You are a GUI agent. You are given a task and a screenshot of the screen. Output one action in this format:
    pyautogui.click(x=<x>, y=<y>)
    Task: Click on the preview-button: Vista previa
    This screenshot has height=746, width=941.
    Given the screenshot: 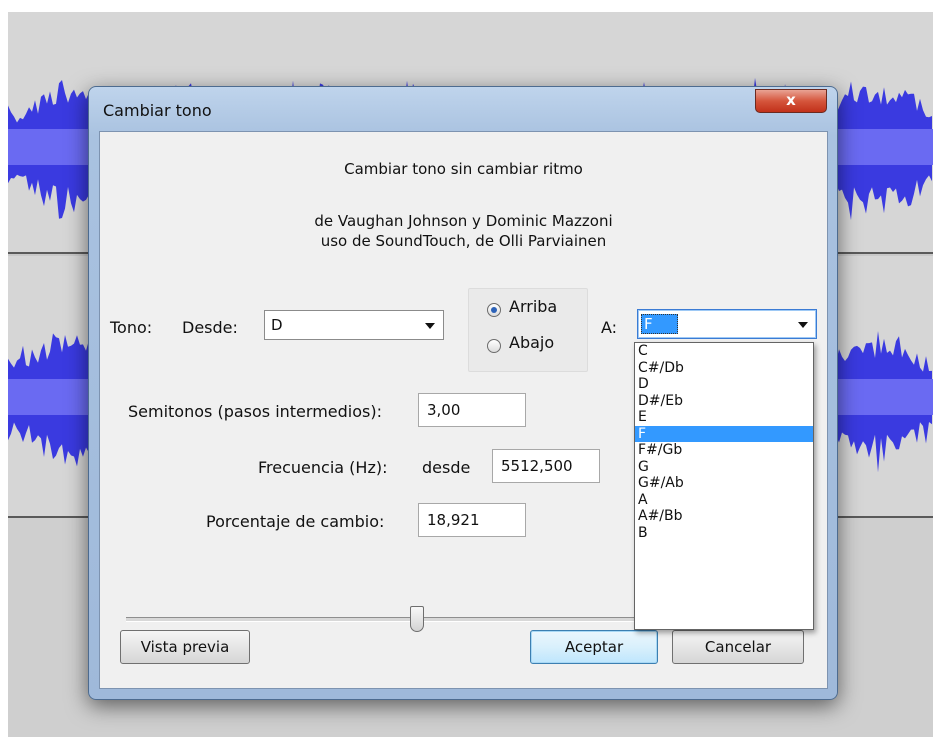 What is the action you would take?
    pyautogui.click(x=185, y=647)
    